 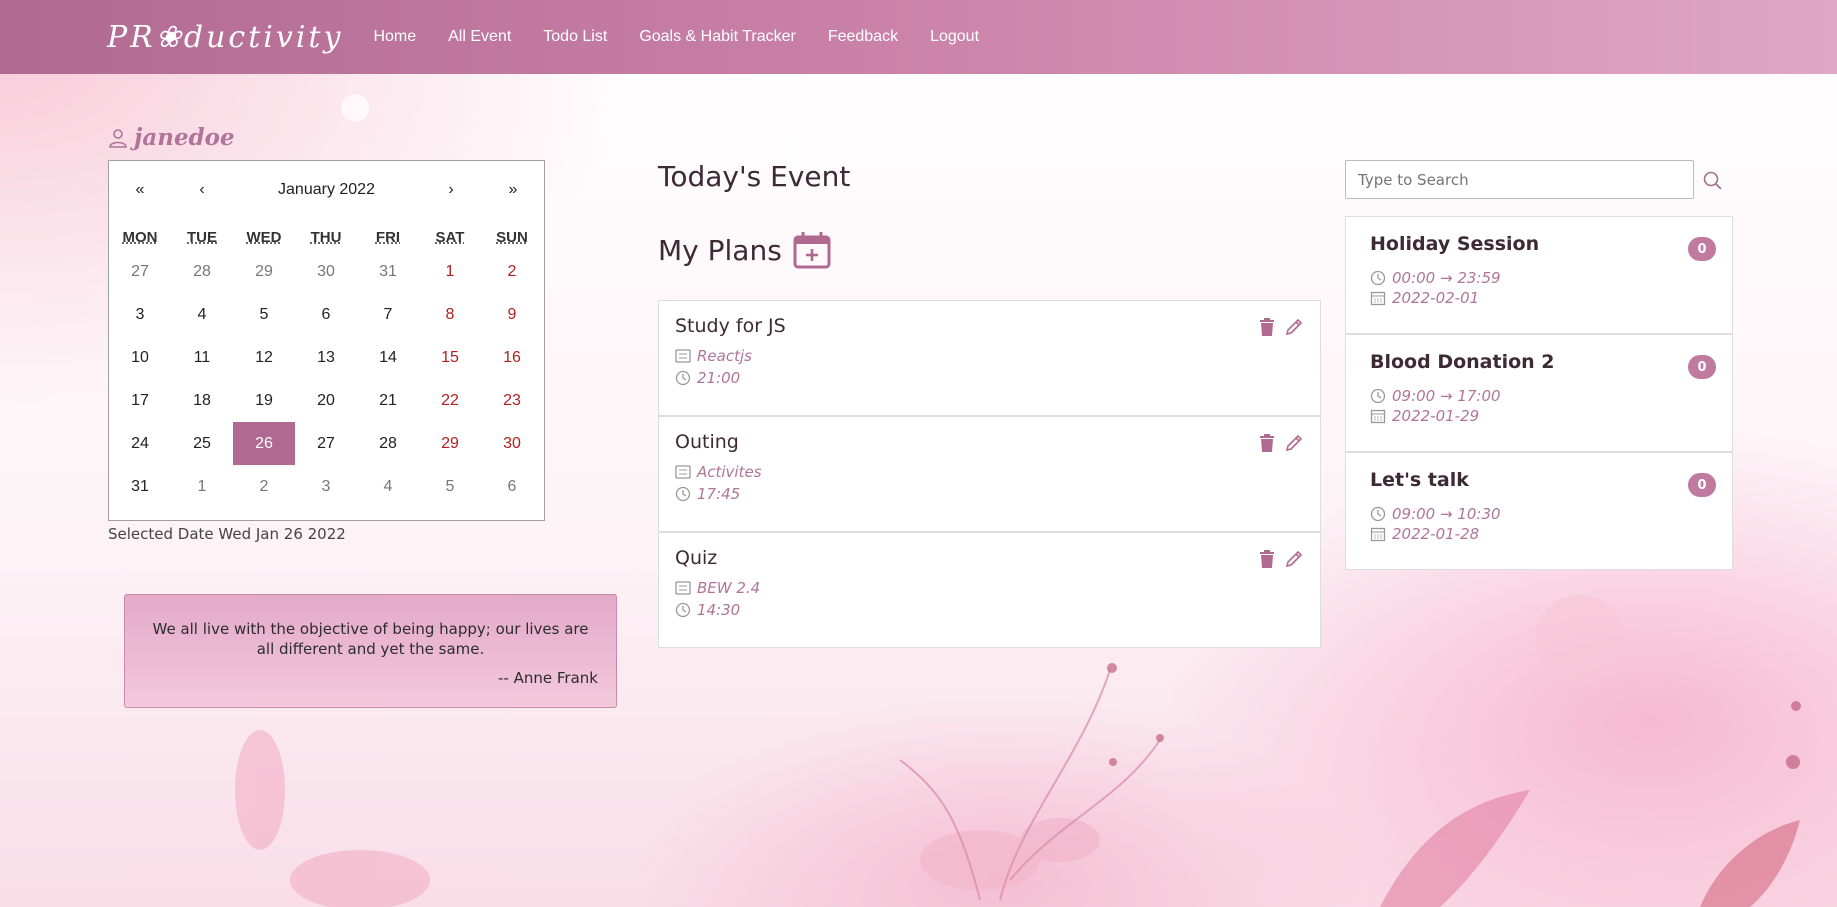 I want to click on weekday-label: THU, so click(x=326, y=237).